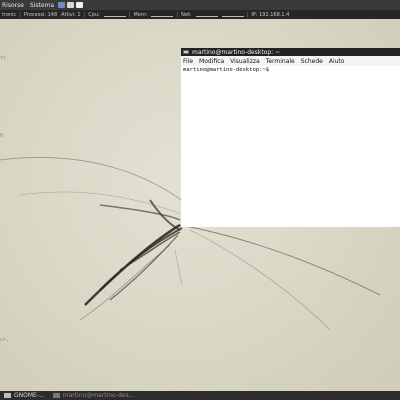 This screenshot has width=400, height=400. Describe the element at coordinates (236, 52) in the screenshot. I see `terminal-title: martino@martino-desktop: ~` at that location.